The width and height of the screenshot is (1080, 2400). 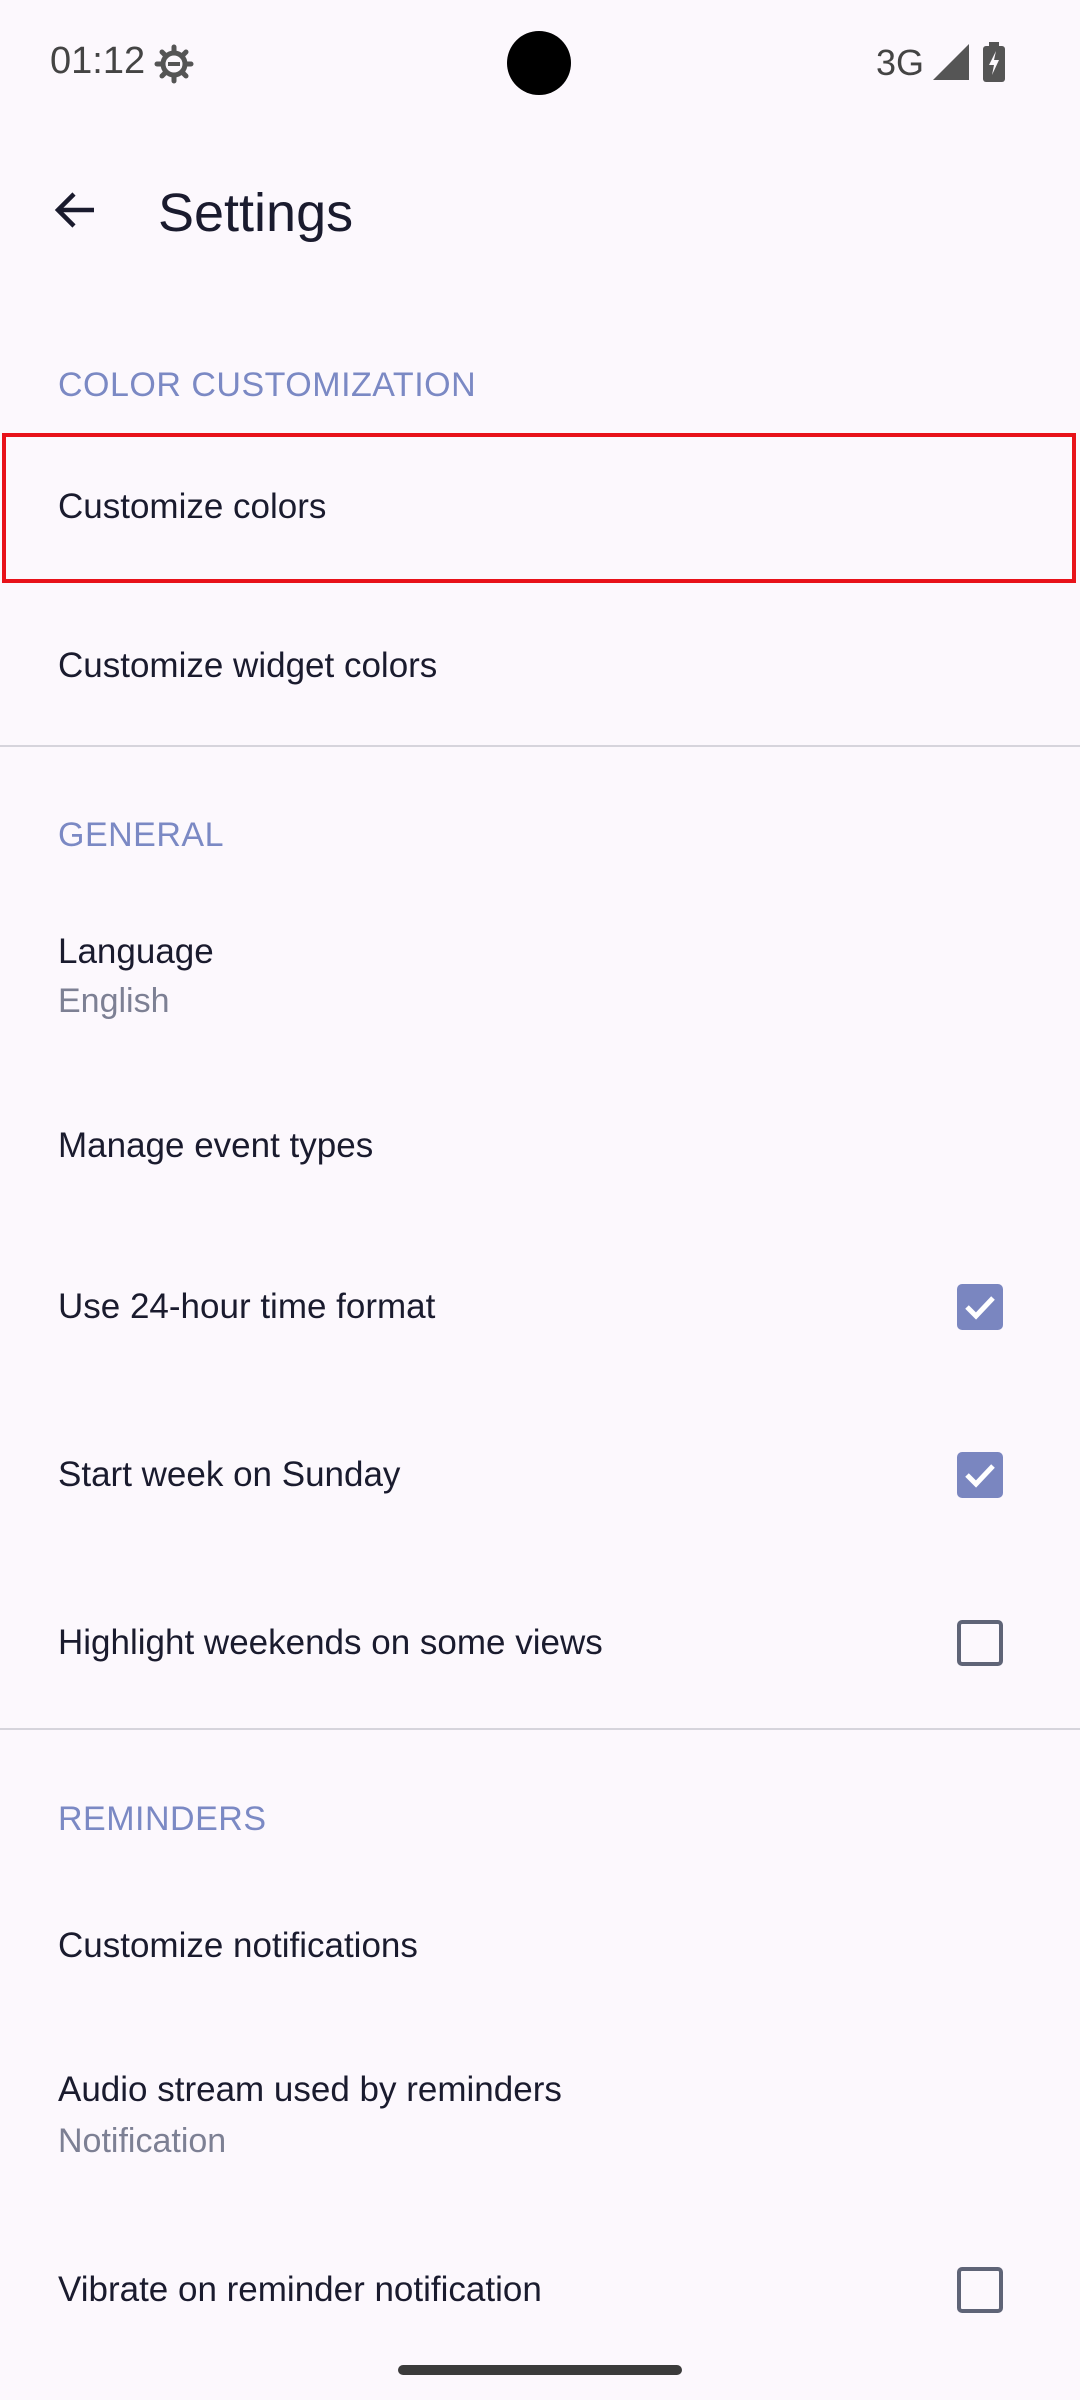 What do you see at coordinates (256, 213) in the screenshot?
I see `page-title: Settings` at bounding box center [256, 213].